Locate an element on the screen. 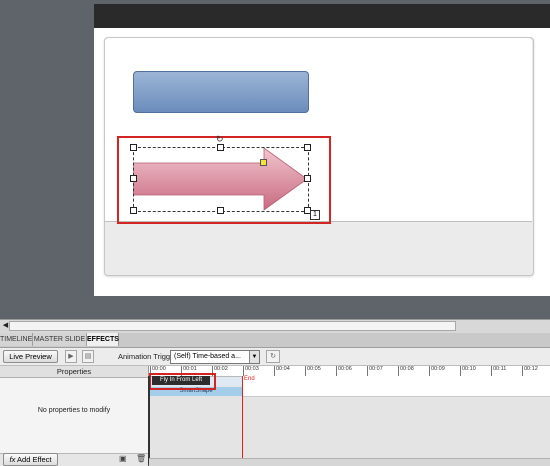 This screenshot has width=550, height=466. animation-trigger-select: (Self) Time-based a... ▼ is located at coordinates (215, 357).